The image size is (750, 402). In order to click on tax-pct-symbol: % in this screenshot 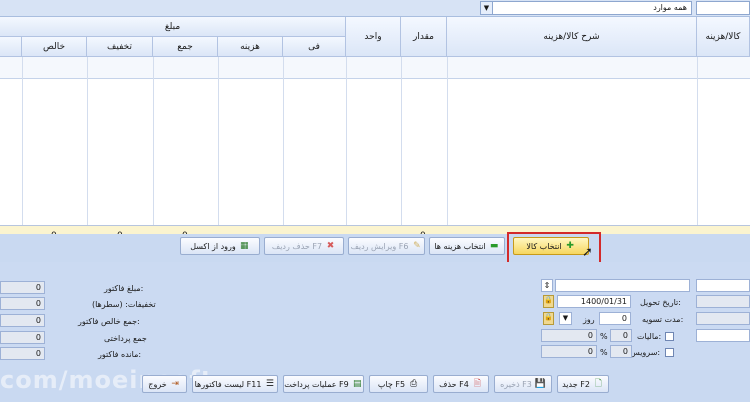, I will do `click(604, 336)`.